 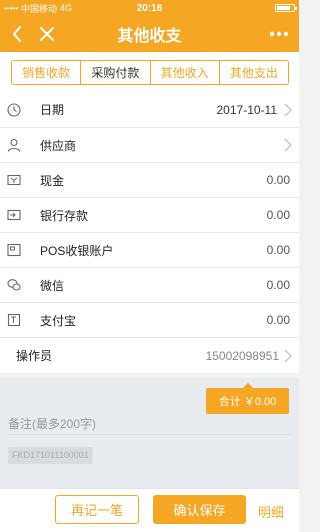 I want to click on nav-bar: 其他收支, so click(x=149, y=34).